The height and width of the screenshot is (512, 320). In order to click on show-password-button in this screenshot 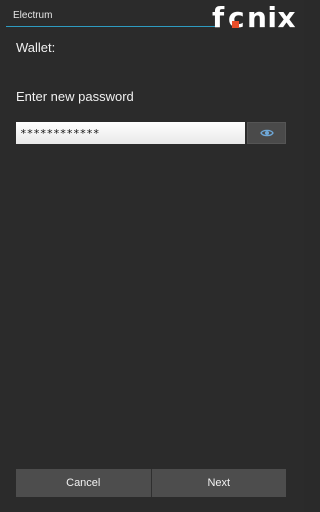, I will do `click(266, 133)`.